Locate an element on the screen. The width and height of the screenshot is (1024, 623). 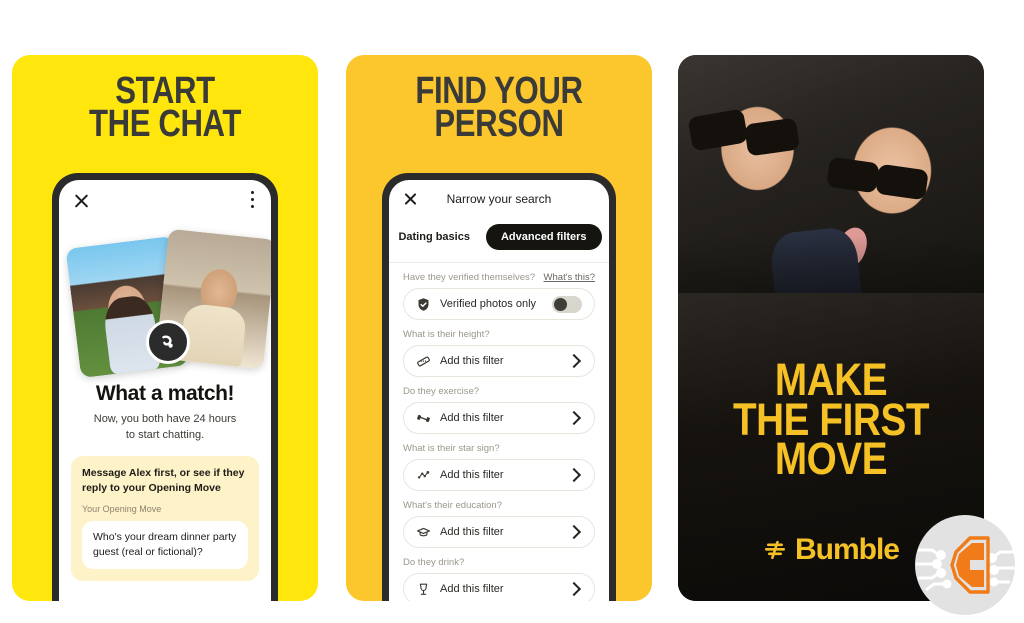
sunglasses-left is located at coordinates (718, 130).